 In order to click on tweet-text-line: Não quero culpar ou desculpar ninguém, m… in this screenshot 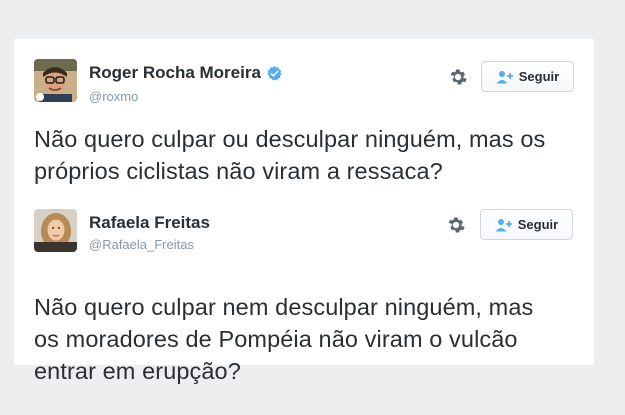, I will do `click(290, 139)`.